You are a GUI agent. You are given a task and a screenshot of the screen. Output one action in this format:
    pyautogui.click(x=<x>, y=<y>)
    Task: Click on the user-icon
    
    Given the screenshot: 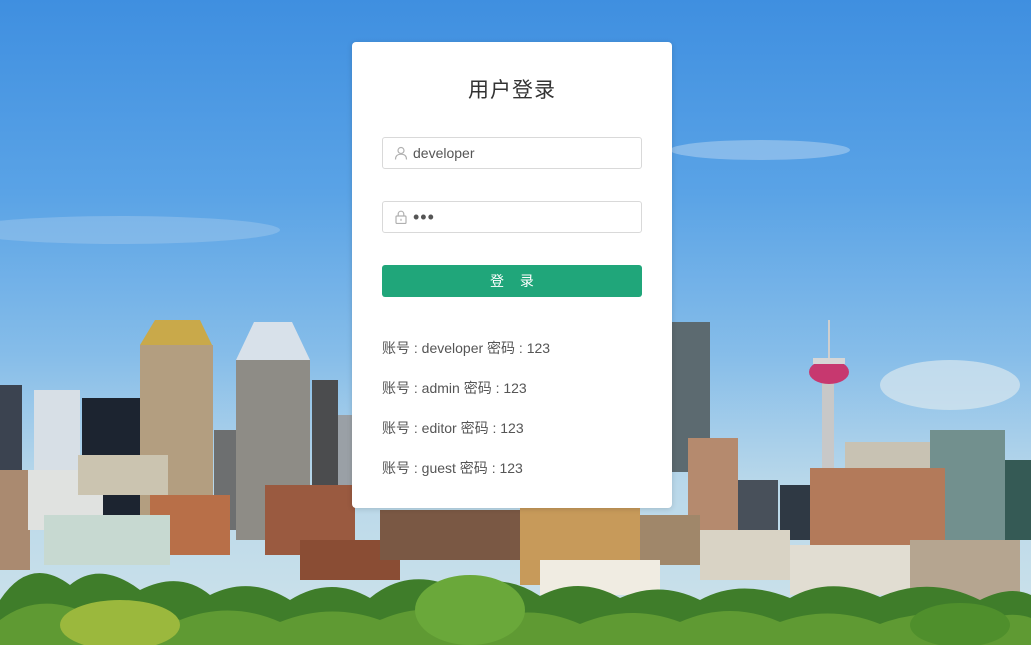 What is the action you would take?
    pyautogui.click(x=401, y=153)
    